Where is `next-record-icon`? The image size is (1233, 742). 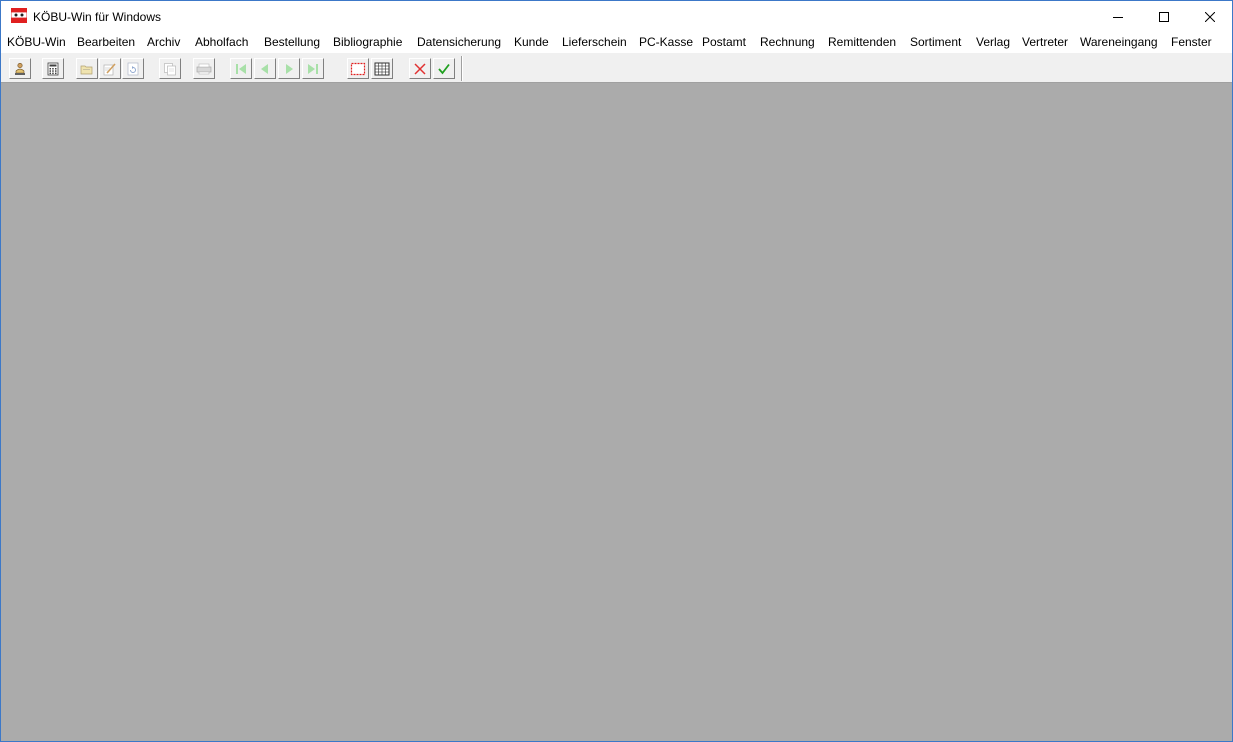
next-record-icon is located at coordinates (289, 68).